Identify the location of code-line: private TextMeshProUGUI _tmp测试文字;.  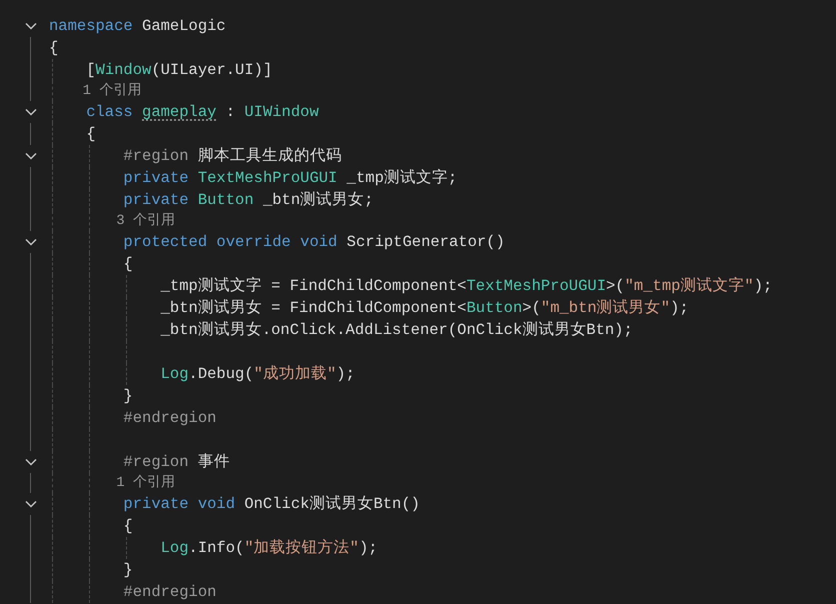
(290, 178).